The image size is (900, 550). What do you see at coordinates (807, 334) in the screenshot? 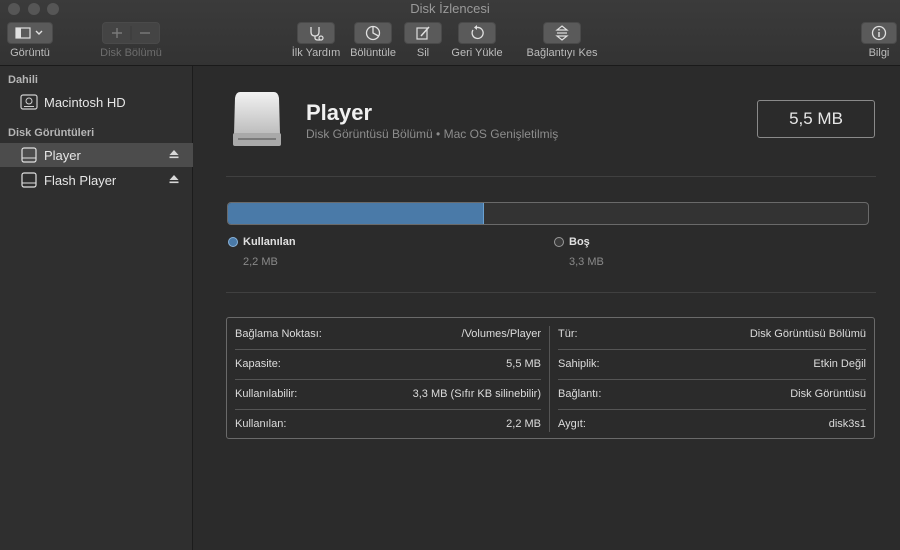
I see `info-value: Disk Görüntüsü Bölümü` at bounding box center [807, 334].